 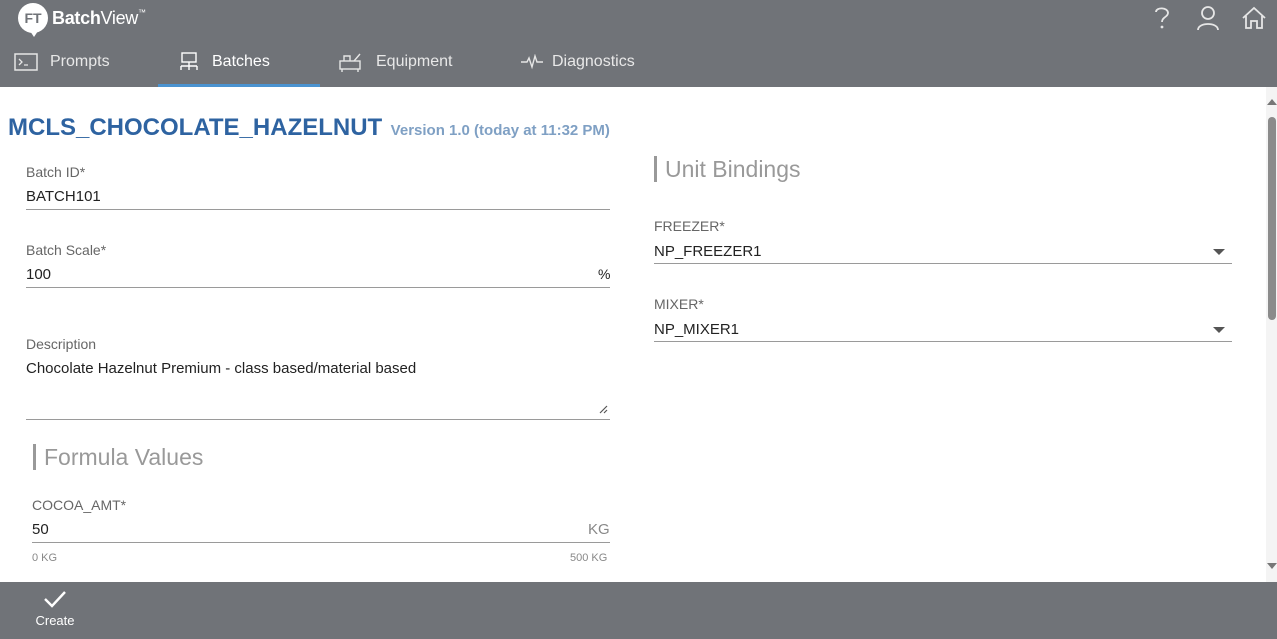 I want to click on batch-id-input: BATCH101, so click(x=63, y=196).